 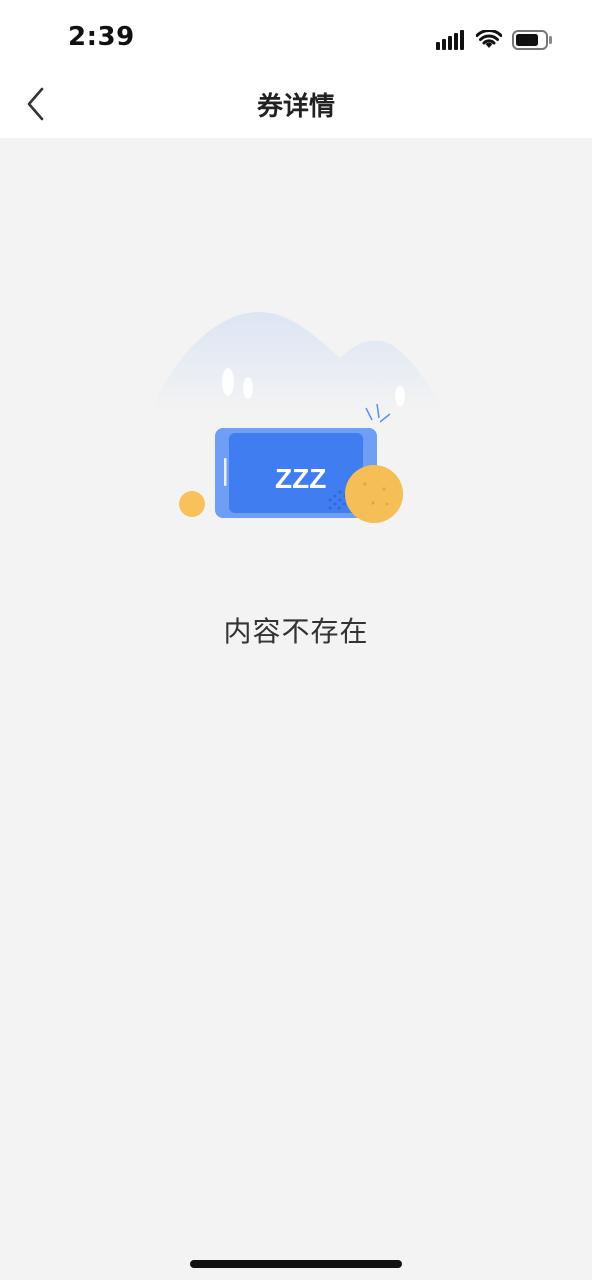 I want to click on status-icons, so click(x=495, y=40).